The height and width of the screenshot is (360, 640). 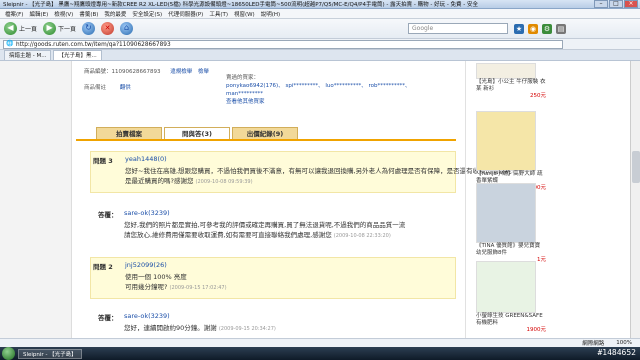 I want to click on question-user: yeah1448(0), so click(x=146, y=159).